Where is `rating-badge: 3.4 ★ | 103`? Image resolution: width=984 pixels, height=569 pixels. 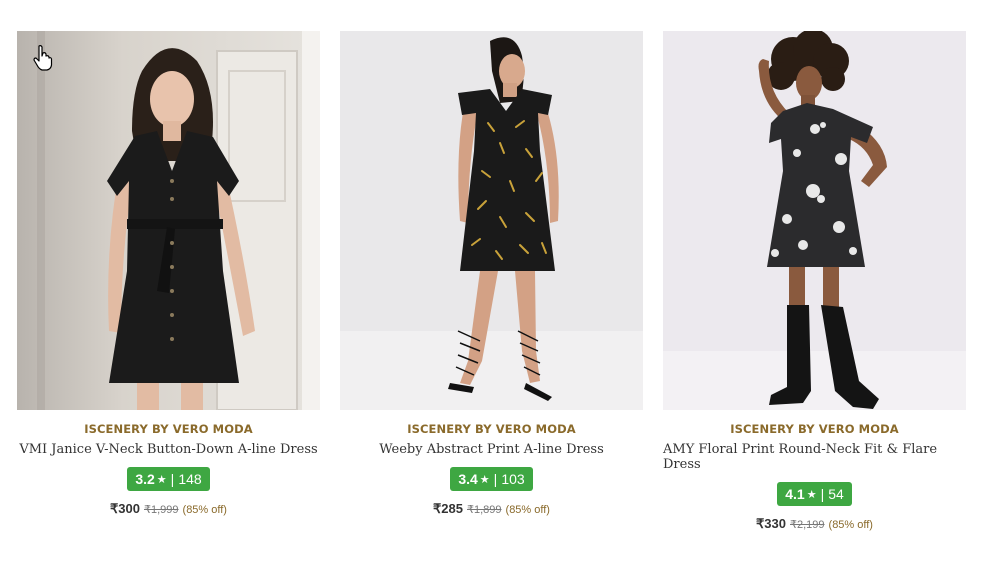
rating-badge: 3.4 ★ | 103 is located at coordinates (491, 479).